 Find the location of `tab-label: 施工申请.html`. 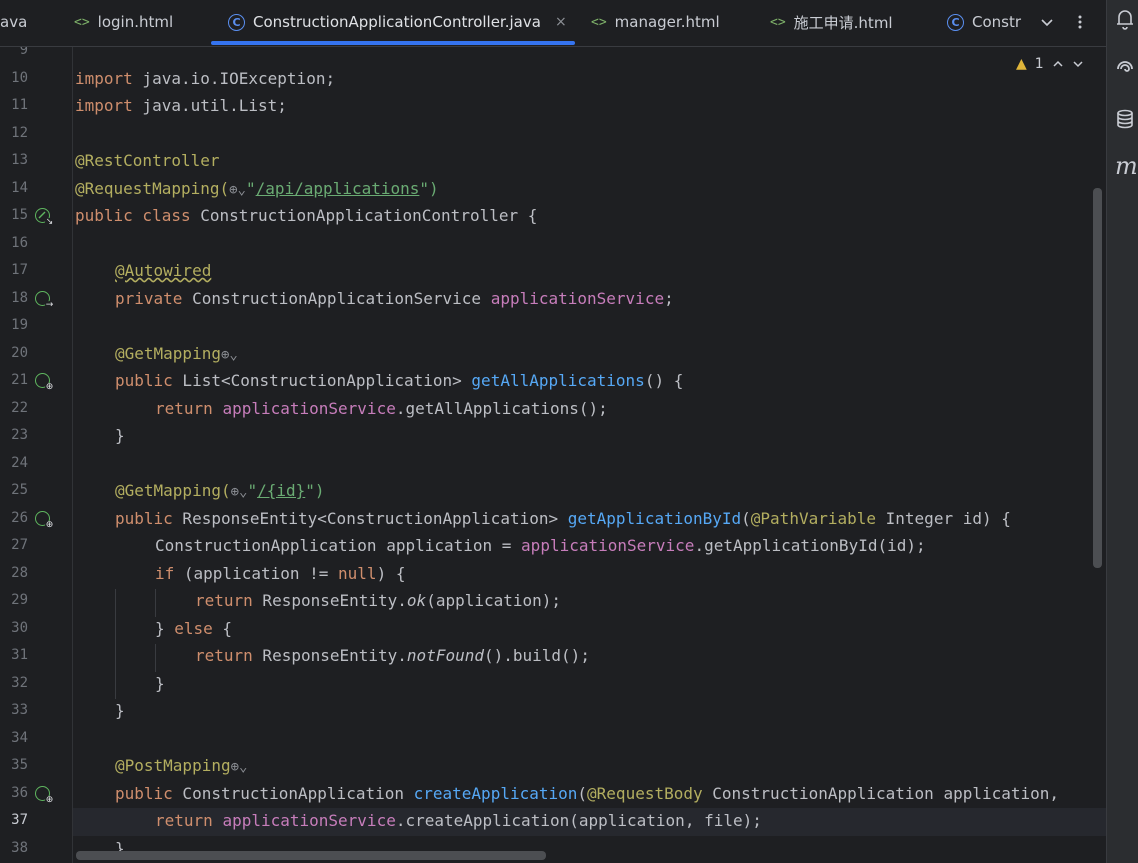

tab-label: 施工申请.html is located at coordinates (843, 22).